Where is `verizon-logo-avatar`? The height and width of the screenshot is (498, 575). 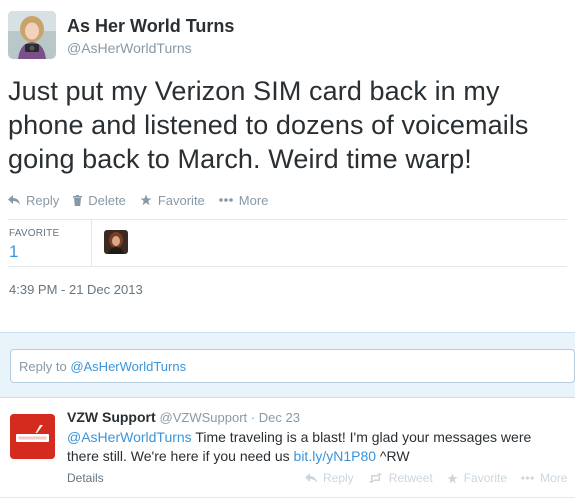
verizon-logo-avatar is located at coordinates (32, 436).